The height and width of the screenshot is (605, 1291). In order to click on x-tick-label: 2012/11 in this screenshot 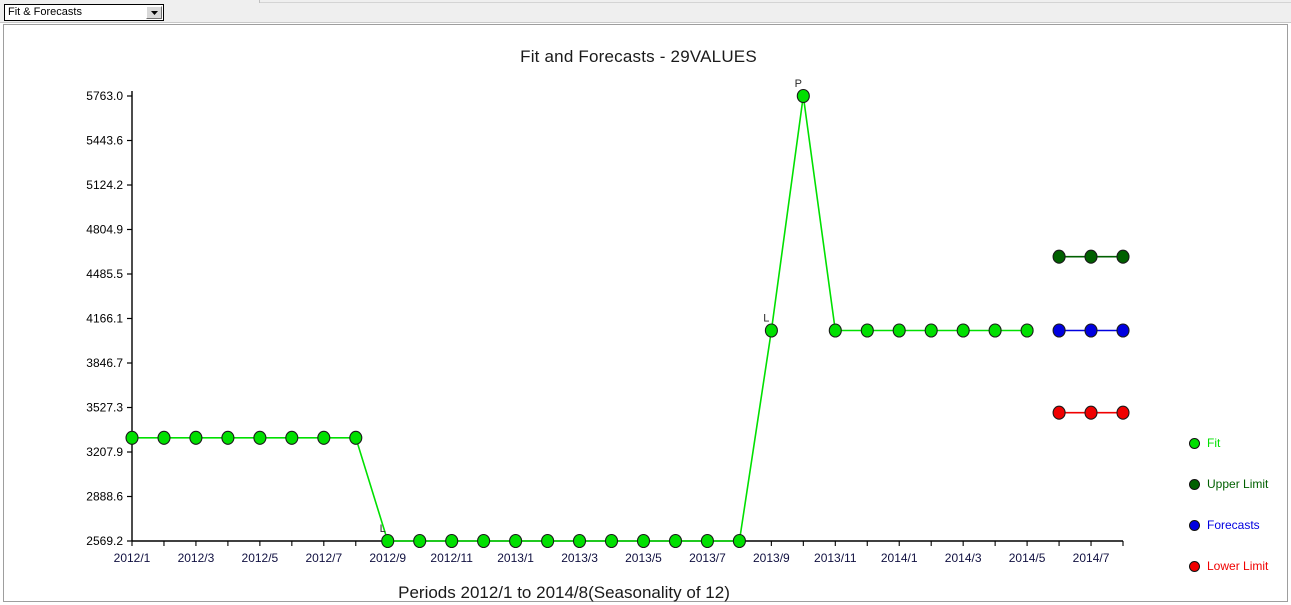, I will do `click(451, 558)`.